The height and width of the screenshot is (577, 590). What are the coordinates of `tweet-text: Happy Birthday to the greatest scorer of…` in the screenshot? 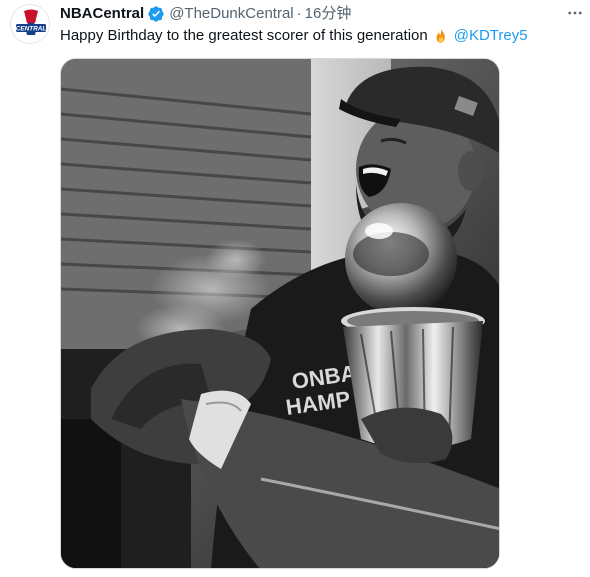 It's located at (315, 36).